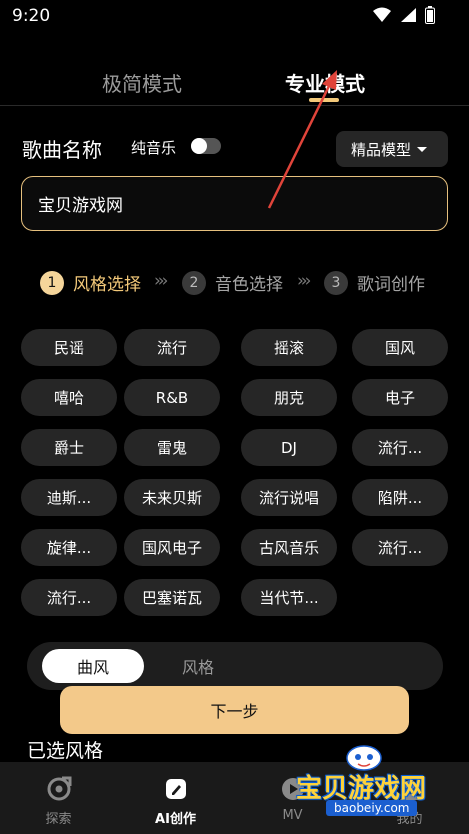  I want to click on status-icons, so click(404, 17).